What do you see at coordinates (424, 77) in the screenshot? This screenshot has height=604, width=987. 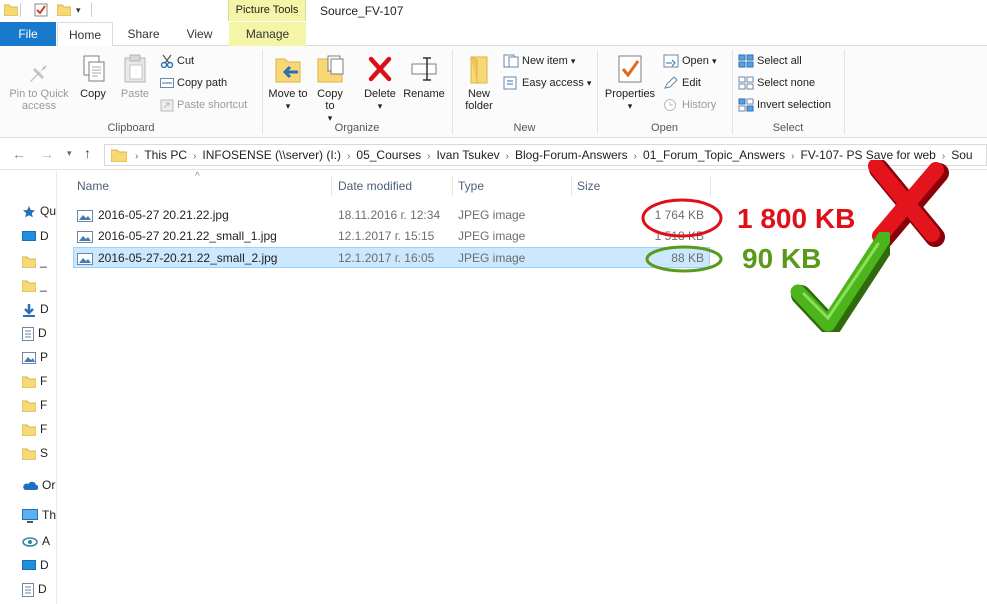 I see `rename-button: Rename` at bounding box center [424, 77].